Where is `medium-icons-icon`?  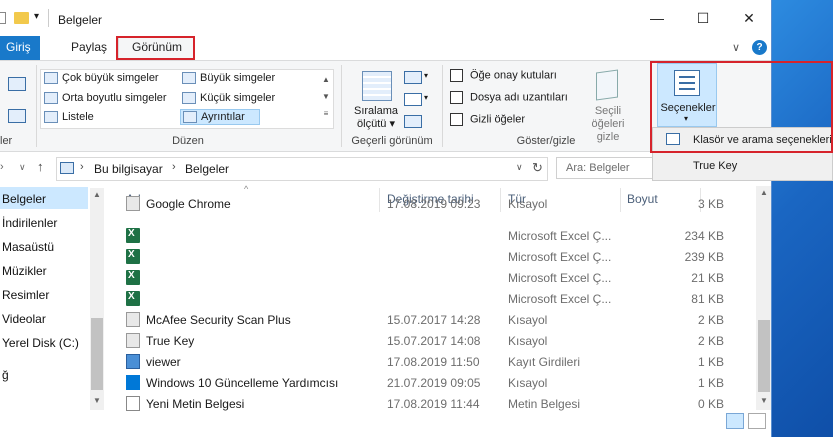
medium-icons-icon is located at coordinates (51, 98).